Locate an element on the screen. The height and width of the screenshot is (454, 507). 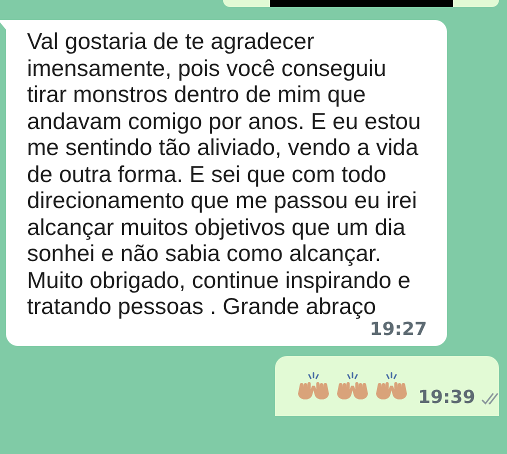
message-time: 19:27 is located at coordinates (398, 330).